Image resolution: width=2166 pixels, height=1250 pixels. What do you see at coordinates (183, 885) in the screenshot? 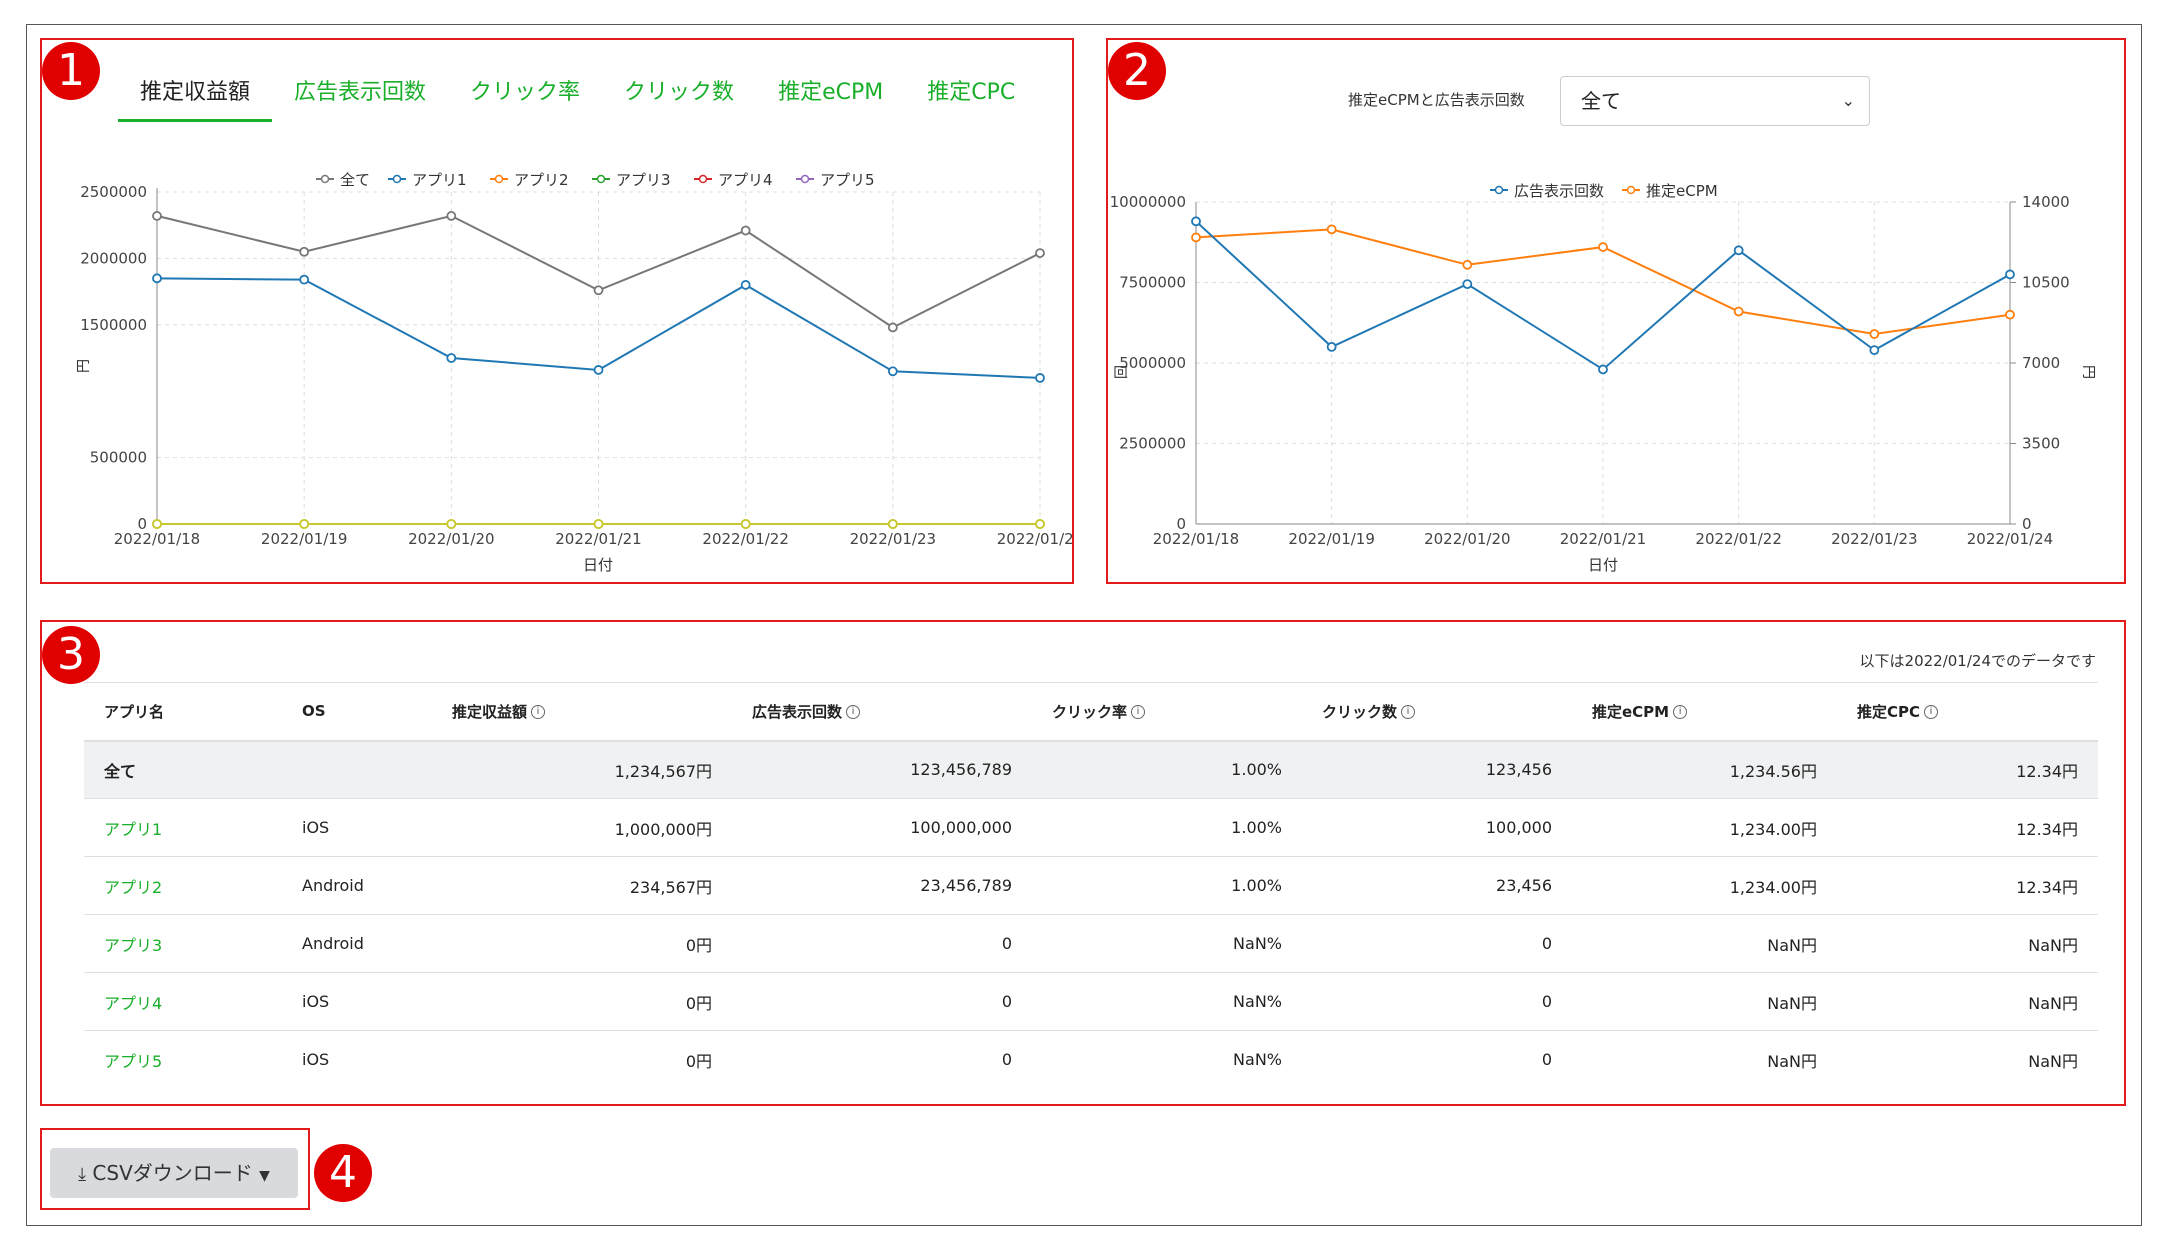
I see `app-link: アプリ2` at bounding box center [183, 885].